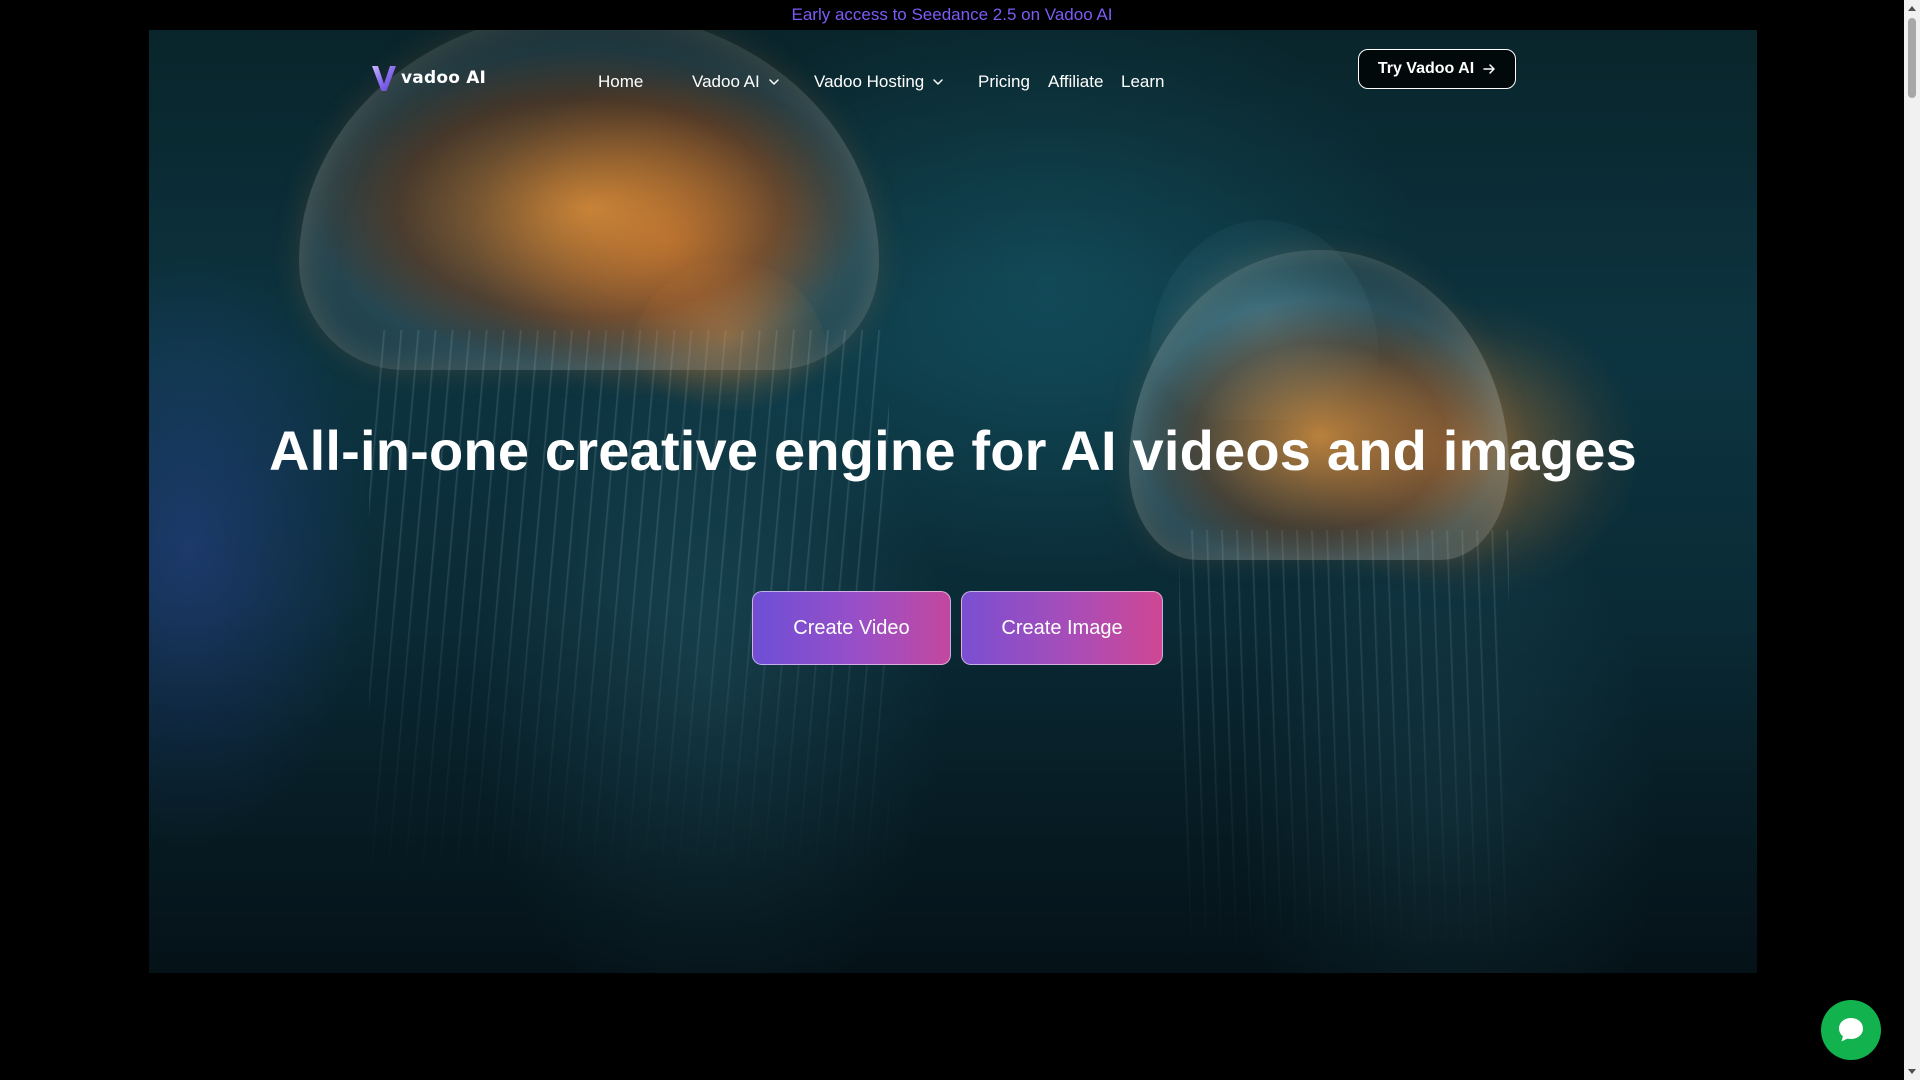 This screenshot has height=1080, width=1920. I want to click on nav-label: Vadoo AI, so click(726, 81).